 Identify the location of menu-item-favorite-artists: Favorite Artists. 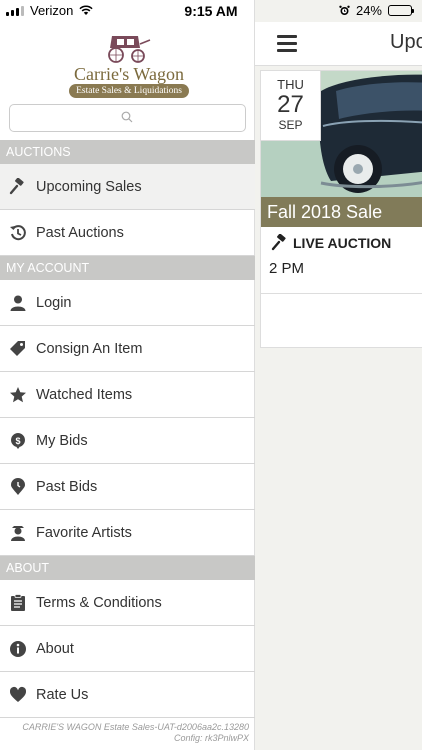
(127, 533).